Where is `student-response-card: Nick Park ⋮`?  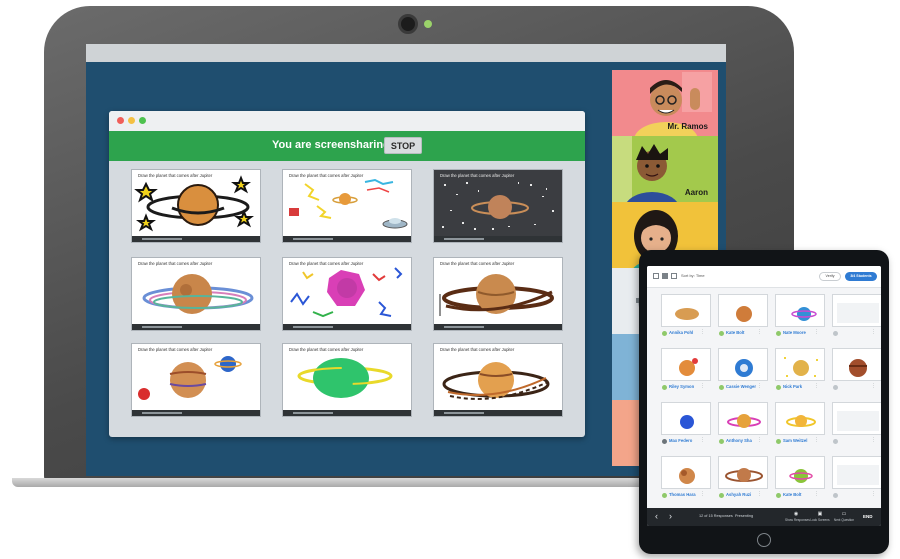
student-response-card: Nick Park ⋮ is located at coordinates (800, 372).